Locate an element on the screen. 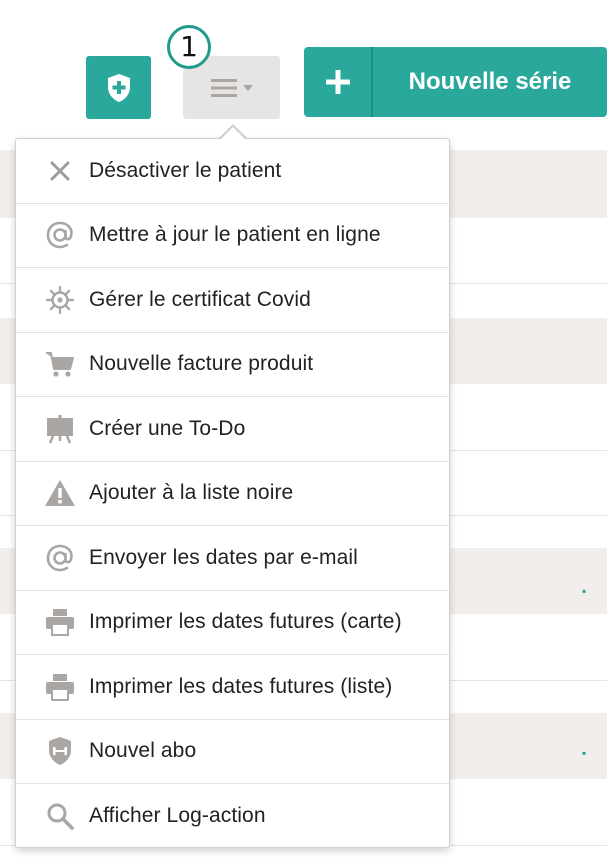 The height and width of the screenshot is (867, 607). plus-icon is located at coordinates (338, 82).